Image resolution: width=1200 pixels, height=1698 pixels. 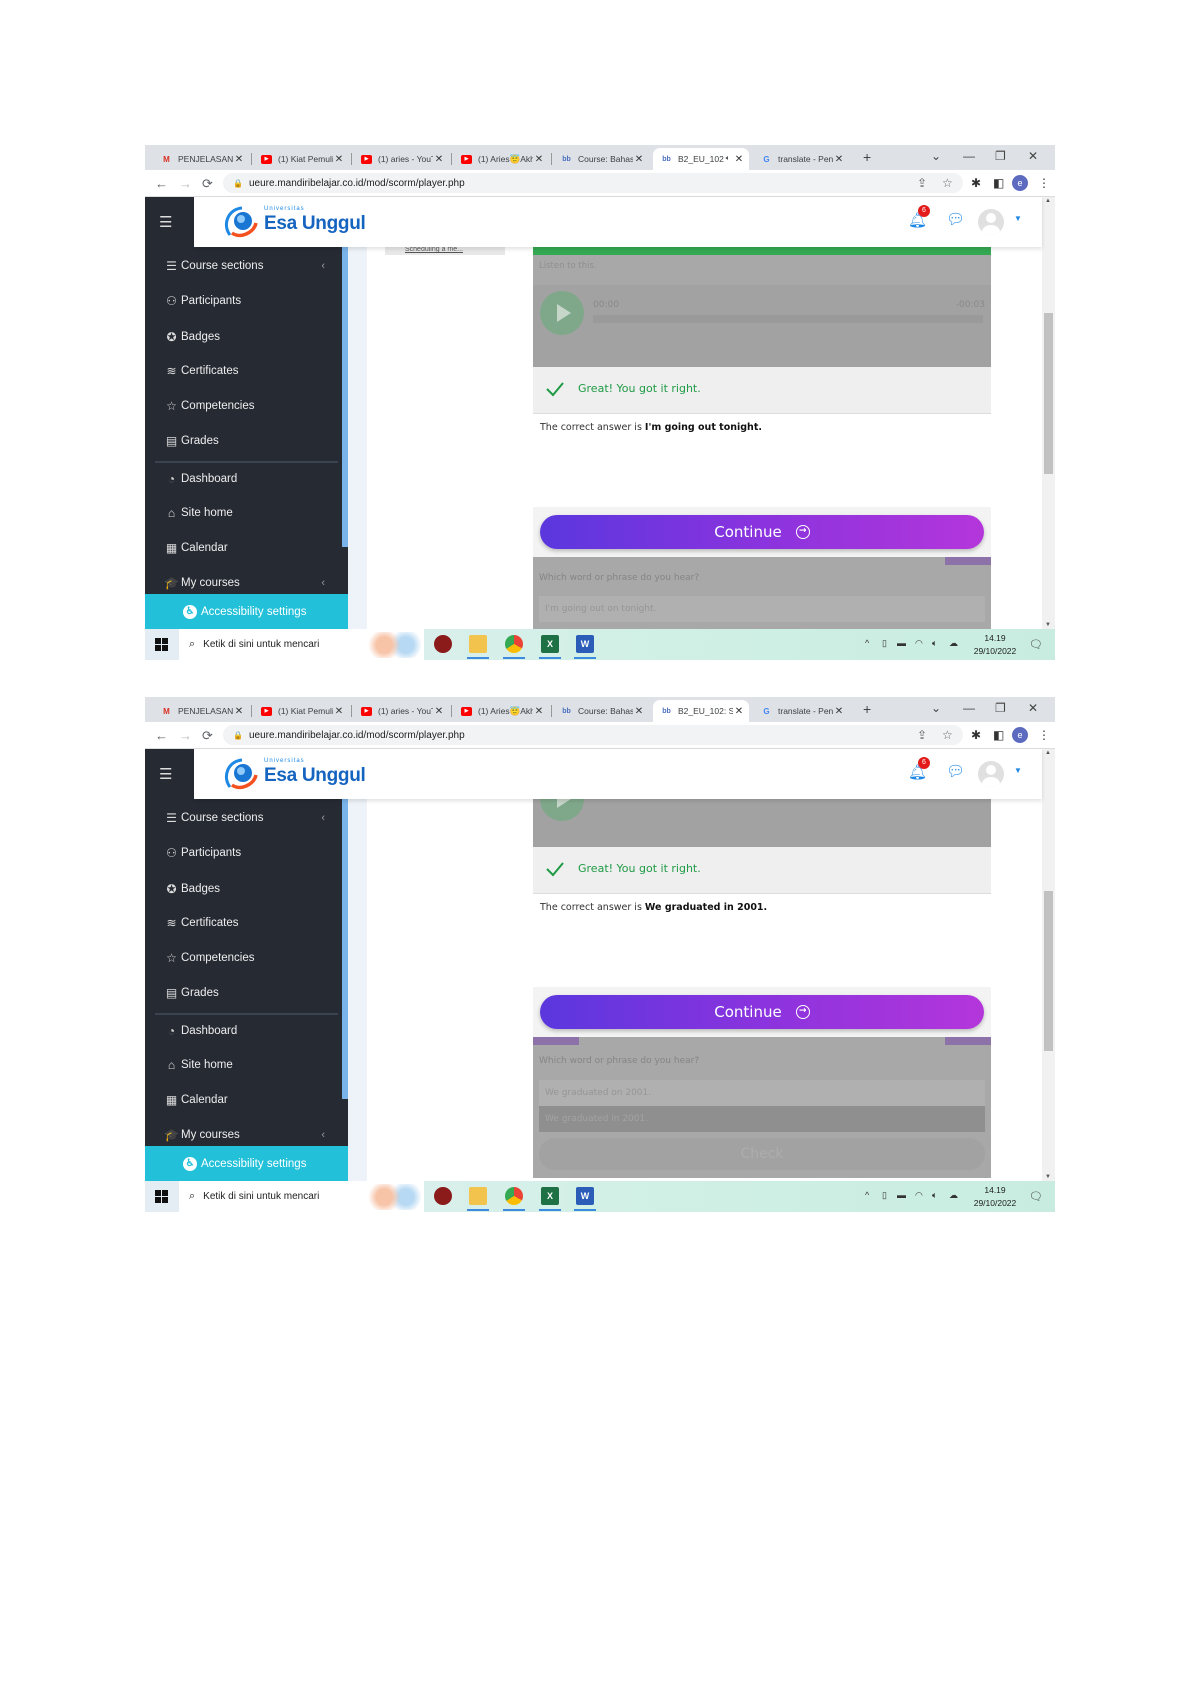 I want to click on tab-search-icon: ⌄, so click(x=936, y=708).